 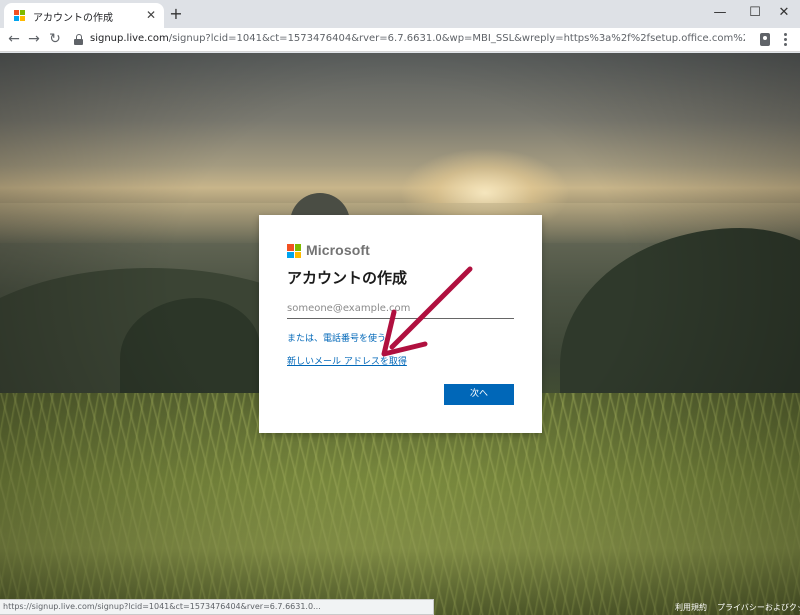 What do you see at coordinates (784, 13) in the screenshot?
I see `close-window-button: ✕` at bounding box center [784, 13].